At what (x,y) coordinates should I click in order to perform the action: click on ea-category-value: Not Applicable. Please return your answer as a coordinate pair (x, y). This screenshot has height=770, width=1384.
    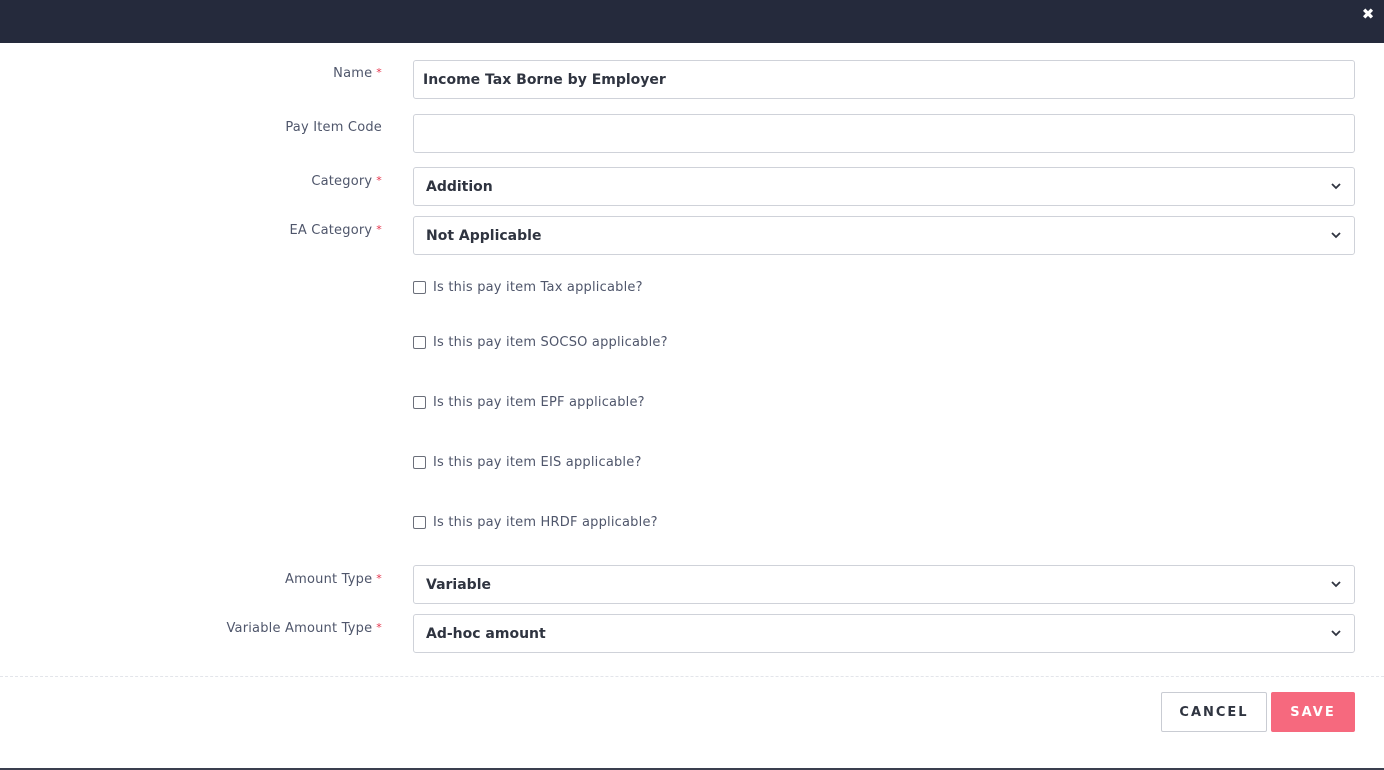
    Looking at the image, I should click on (484, 235).